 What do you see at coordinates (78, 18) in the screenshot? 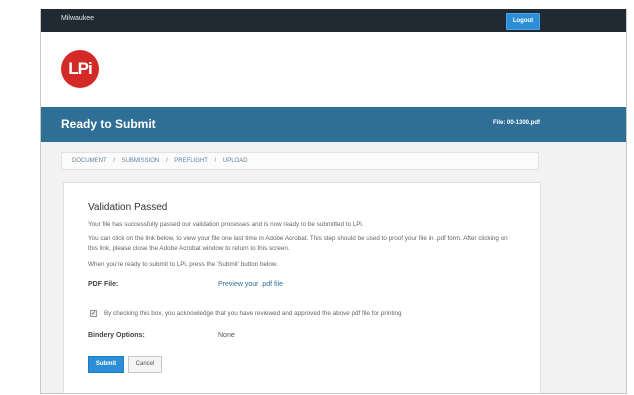
I see `user-name: Milwaukee` at bounding box center [78, 18].